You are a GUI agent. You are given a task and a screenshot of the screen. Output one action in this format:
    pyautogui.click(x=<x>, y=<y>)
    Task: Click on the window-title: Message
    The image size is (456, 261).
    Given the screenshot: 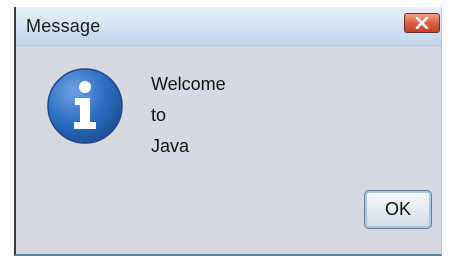 What is the action you would take?
    pyautogui.click(x=63, y=26)
    